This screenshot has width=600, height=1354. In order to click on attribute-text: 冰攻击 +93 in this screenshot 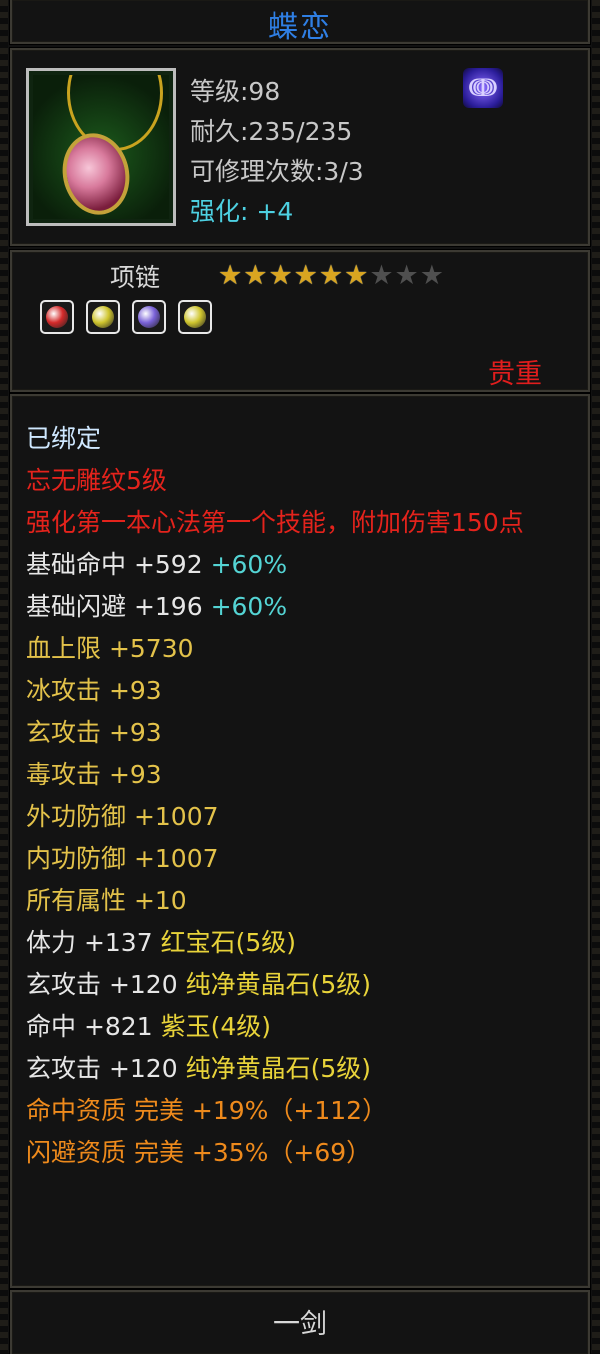, I will do `click(94, 690)`.